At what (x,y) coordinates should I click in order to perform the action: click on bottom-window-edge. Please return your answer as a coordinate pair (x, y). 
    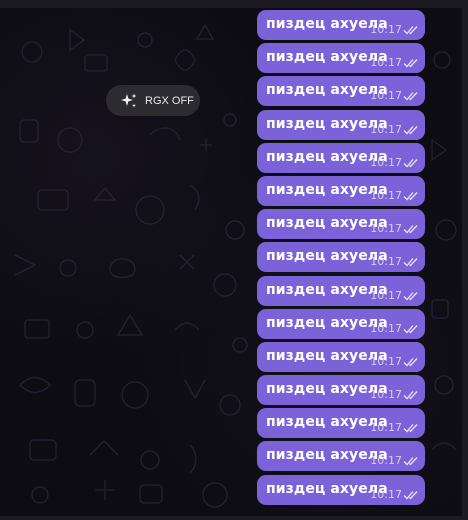
    Looking at the image, I should click on (234, 518).